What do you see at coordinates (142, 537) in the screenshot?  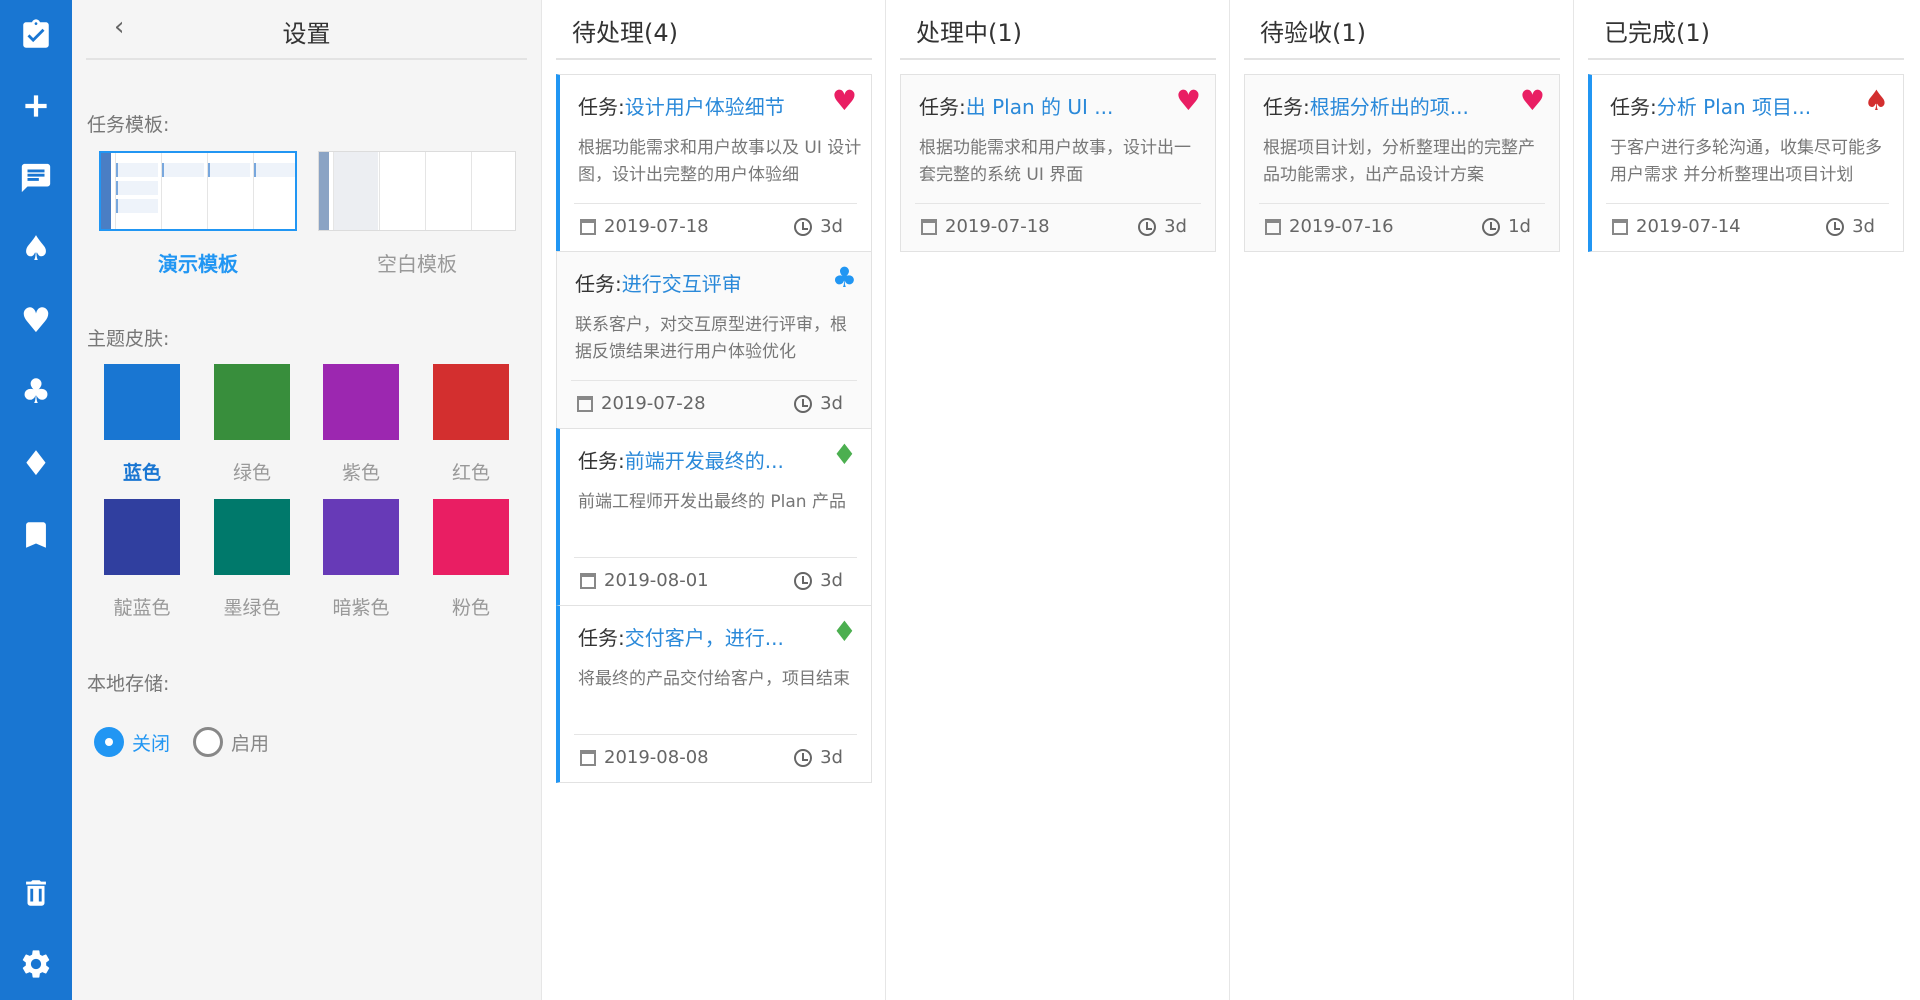 I see `theme-swatch-indigo` at bounding box center [142, 537].